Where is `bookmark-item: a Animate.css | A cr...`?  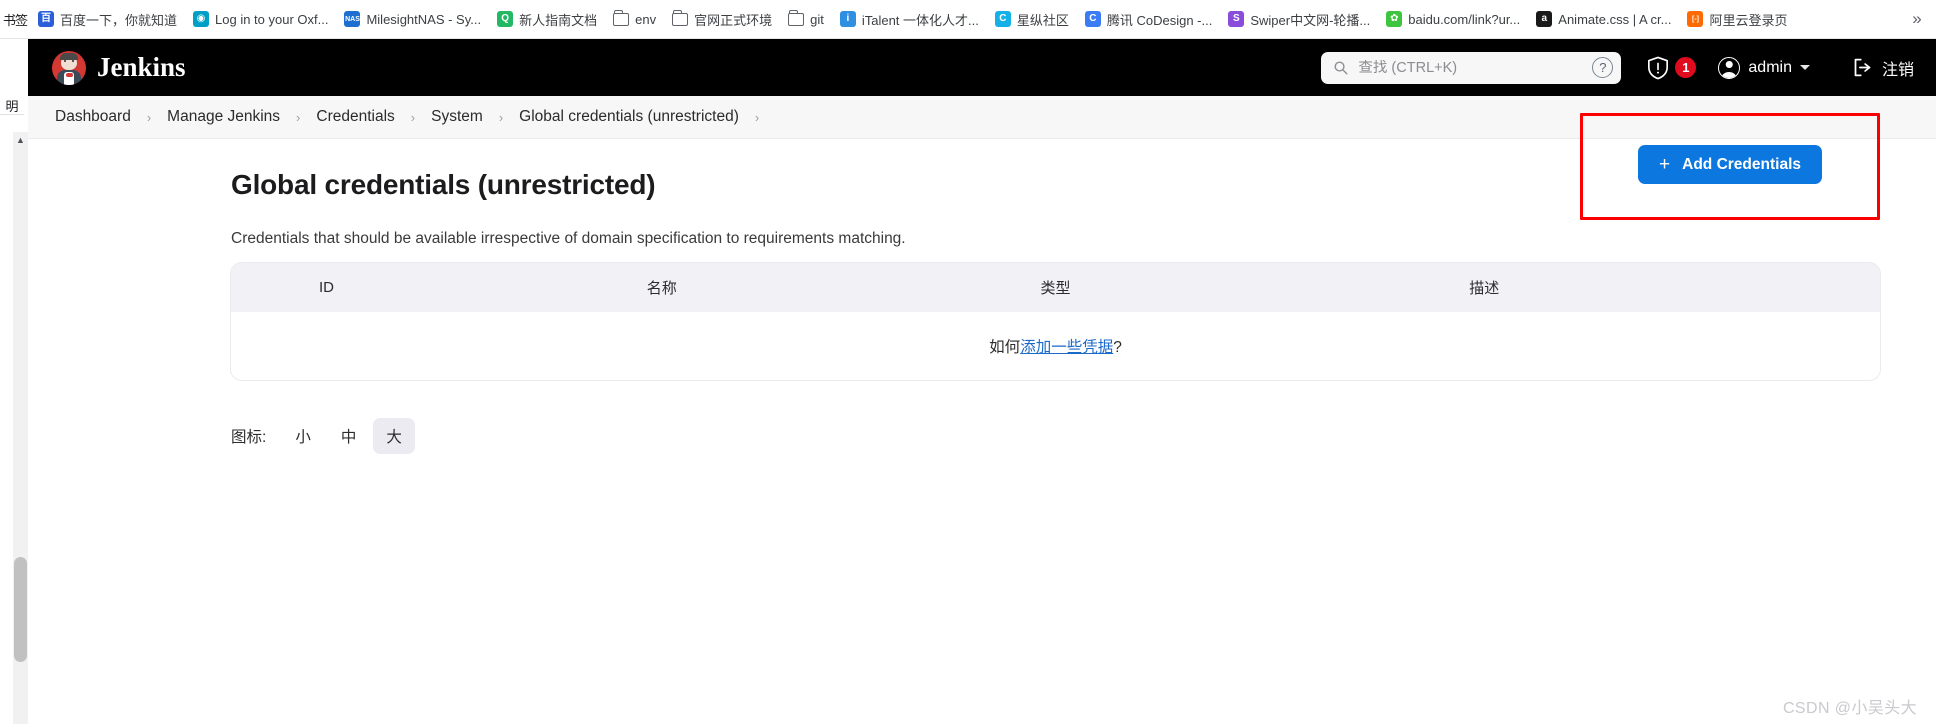 bookmark-item: a Animate.css | A cr... is located at coordinates (1603, 19).